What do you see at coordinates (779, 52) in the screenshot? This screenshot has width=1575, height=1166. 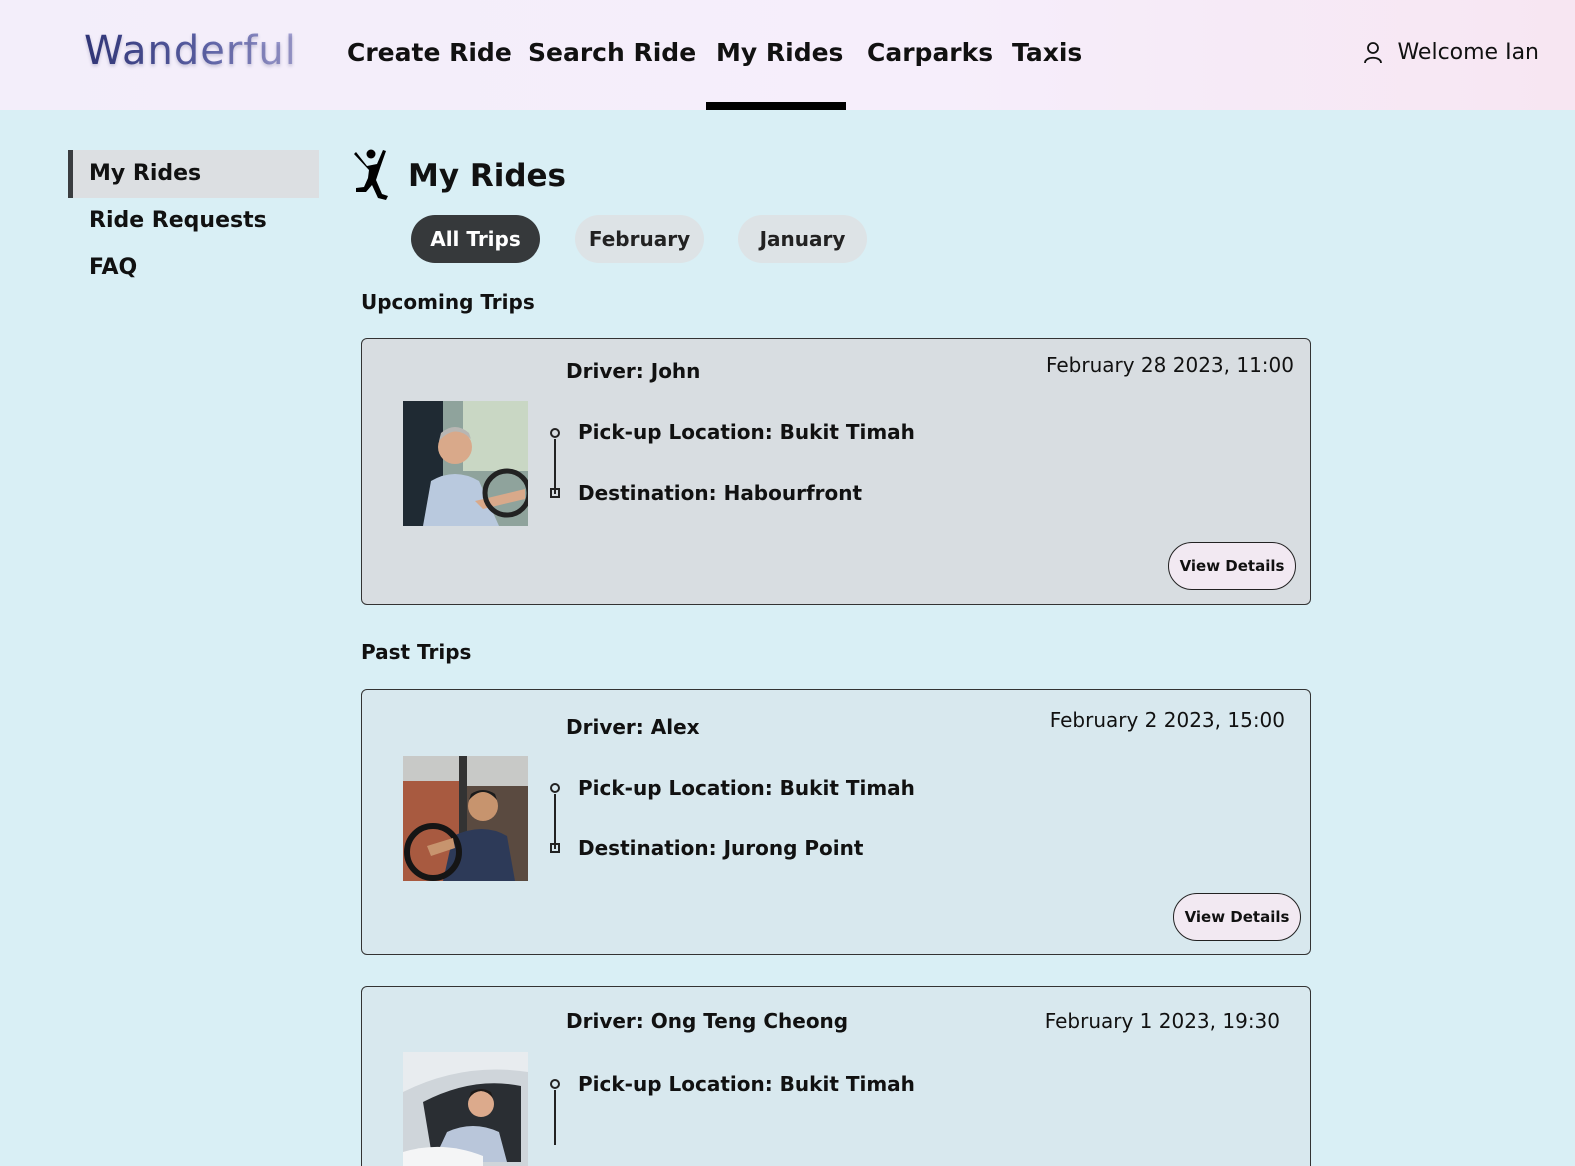 I see `nav-my-rides: My Rides` at bounding box center [779, 52].